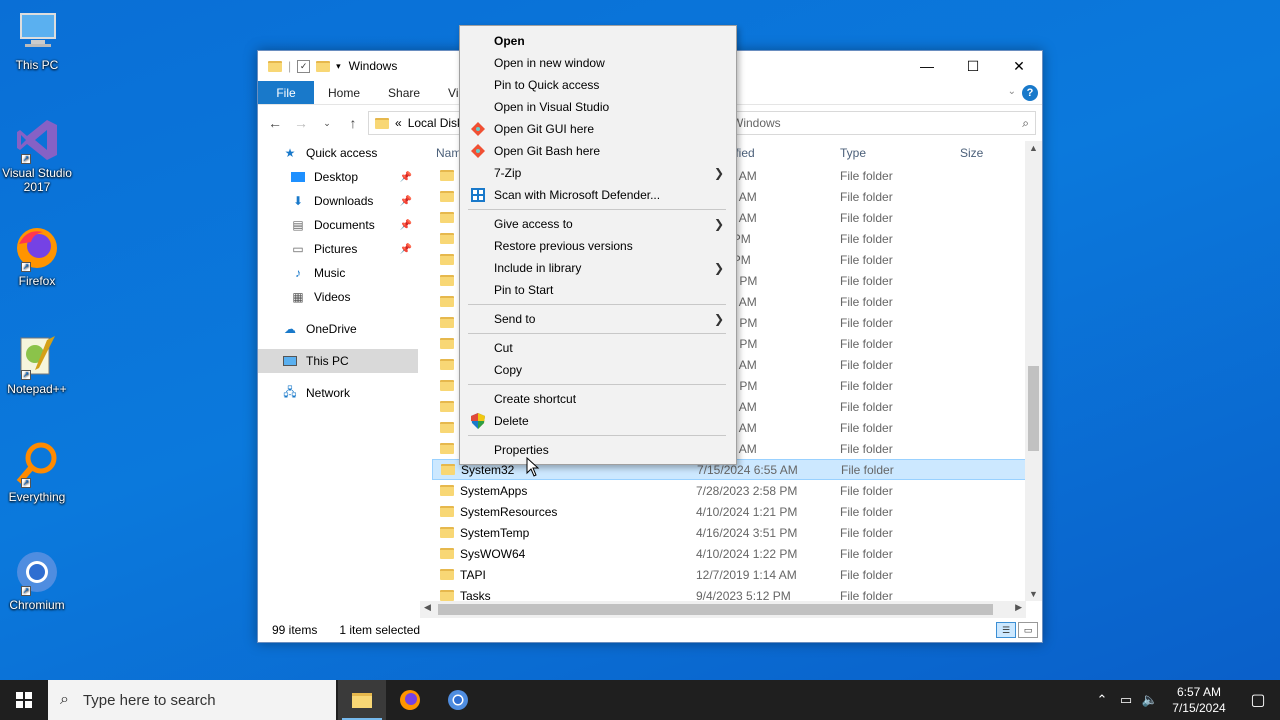  Describe the element at coordinates (1012, 91) in the screenshot. I see `expand-ribbon-icon: ⌄` at that location.